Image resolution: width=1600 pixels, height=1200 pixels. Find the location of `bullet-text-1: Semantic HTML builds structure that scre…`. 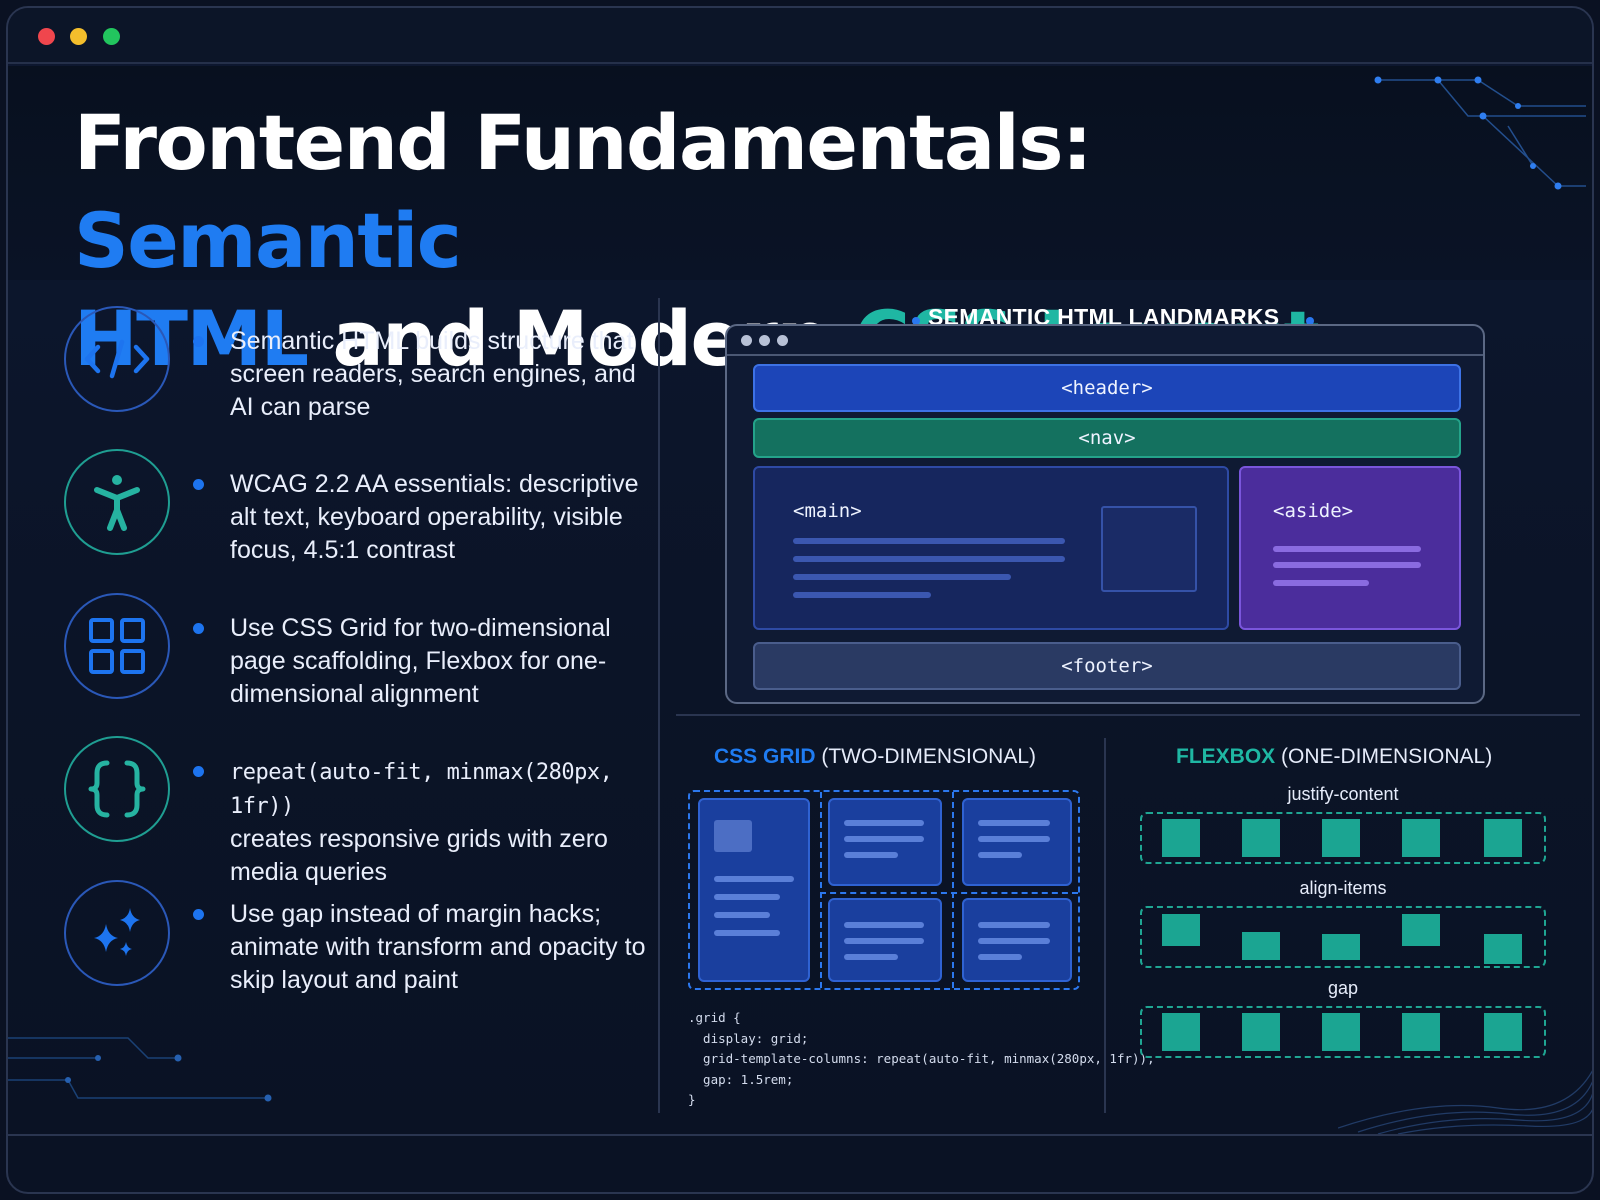

bullet-text-1: Semantic HTML builds structure that scre… is located at coordinates (433, 374).